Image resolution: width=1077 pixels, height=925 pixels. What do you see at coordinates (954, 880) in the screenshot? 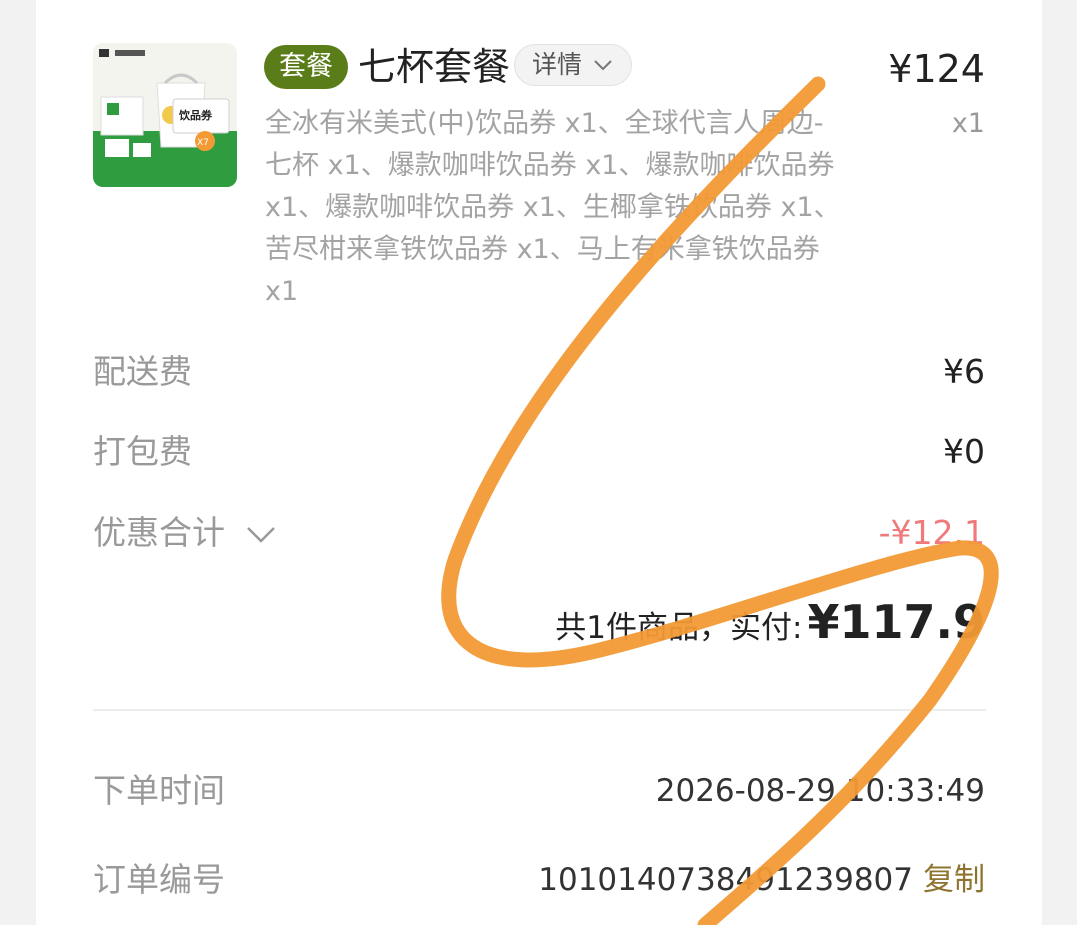
I see `copy-button: 复制` at bounding box center [954, 880].